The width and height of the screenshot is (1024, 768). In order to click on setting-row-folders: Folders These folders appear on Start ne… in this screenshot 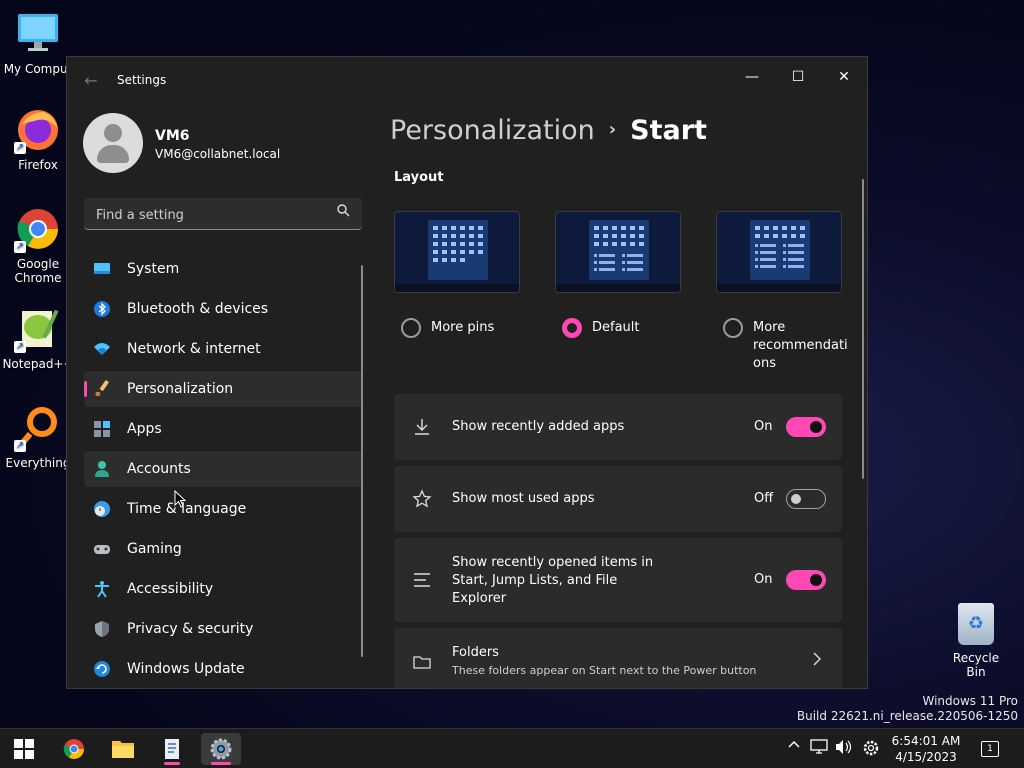, I will do `click(618, 658)`.